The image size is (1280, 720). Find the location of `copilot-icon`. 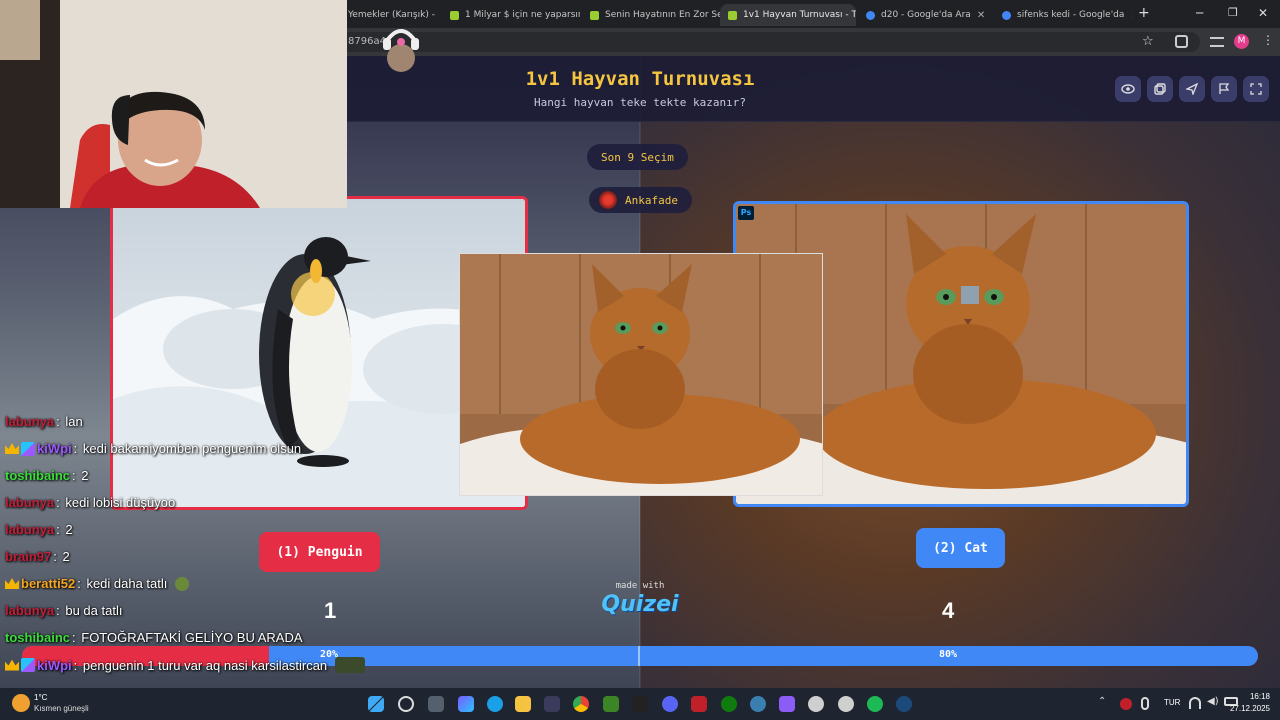

copilot-icon is located at coordinates (466, 704).